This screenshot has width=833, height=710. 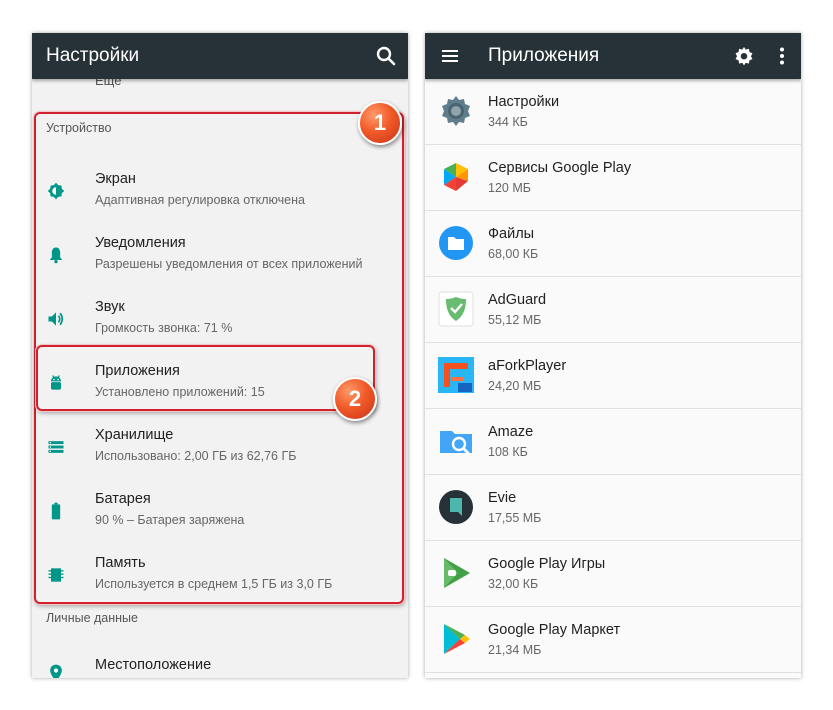 What do you see at coordinates (782, 56) in the screenshot?
I see `more-vert-icon` at bounding box center [782, 56].